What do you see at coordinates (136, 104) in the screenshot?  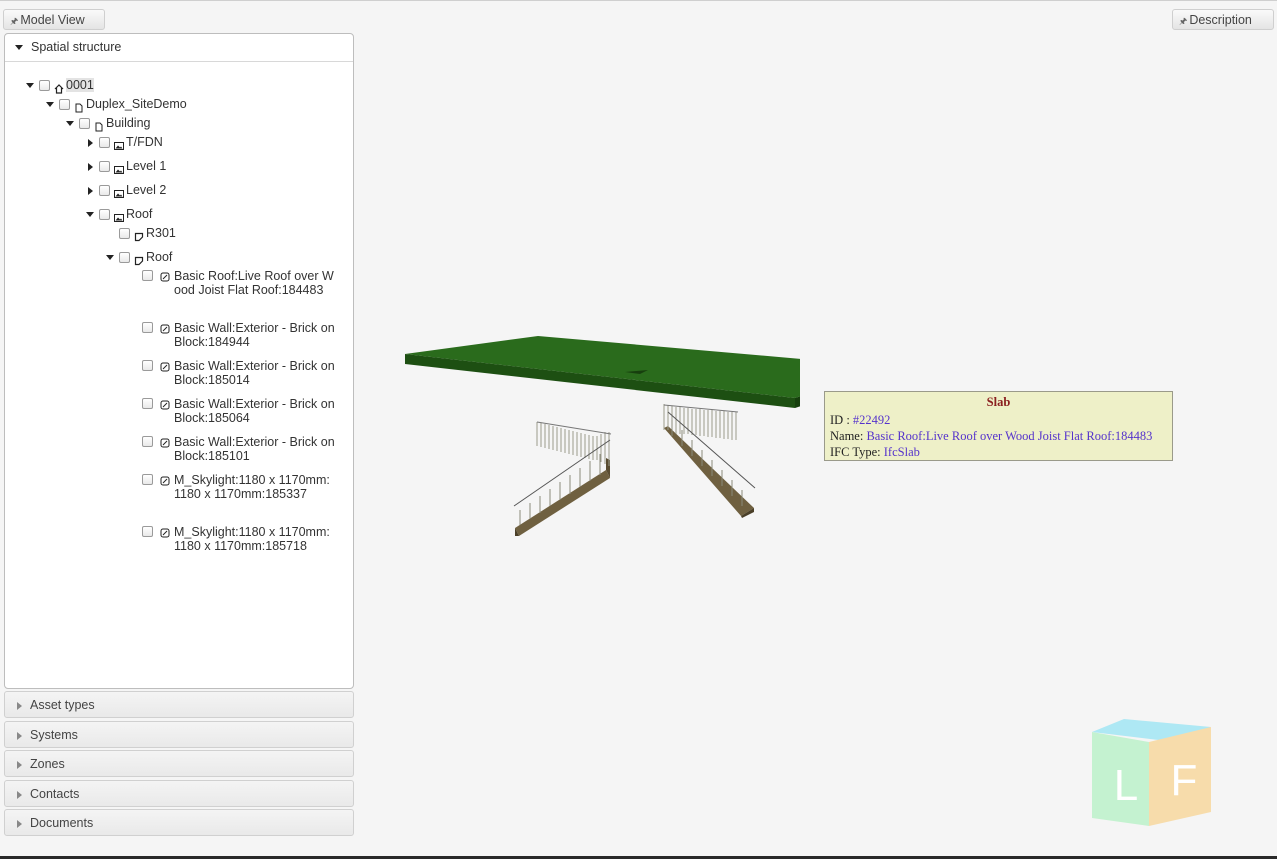 I see `tree-label: Duplex_SiteDemo` at bounding box center [136, 104].